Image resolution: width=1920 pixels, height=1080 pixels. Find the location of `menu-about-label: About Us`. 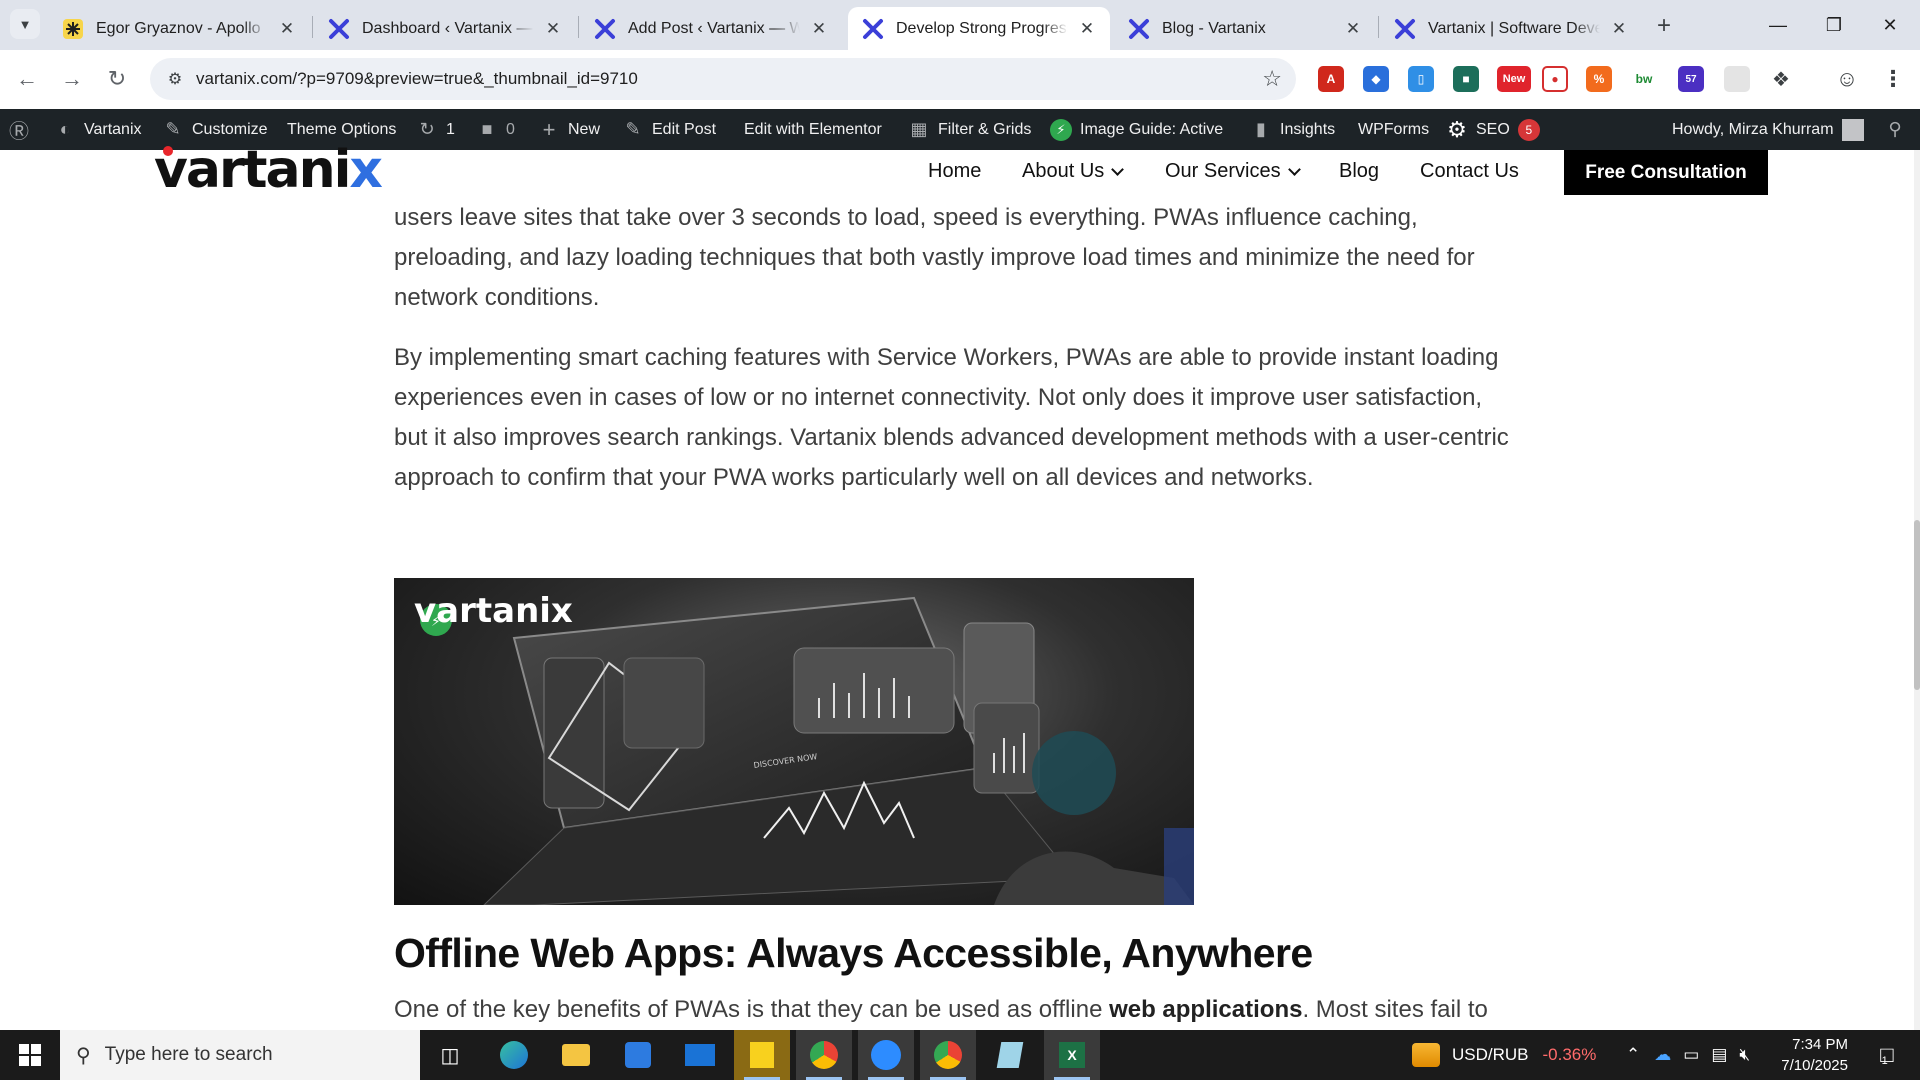

menu-about-label: About Us is located at coordinates (1063, 171).